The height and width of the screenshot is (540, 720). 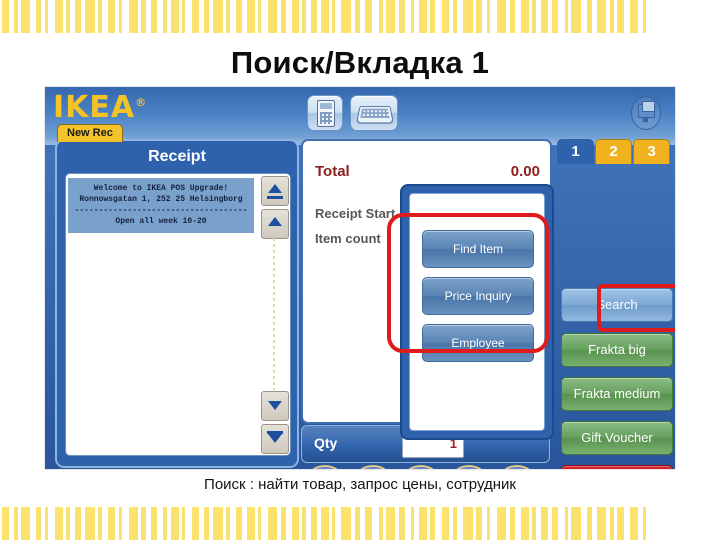 I want to click on scroll-line-up-button, so click(x=275, y=224).